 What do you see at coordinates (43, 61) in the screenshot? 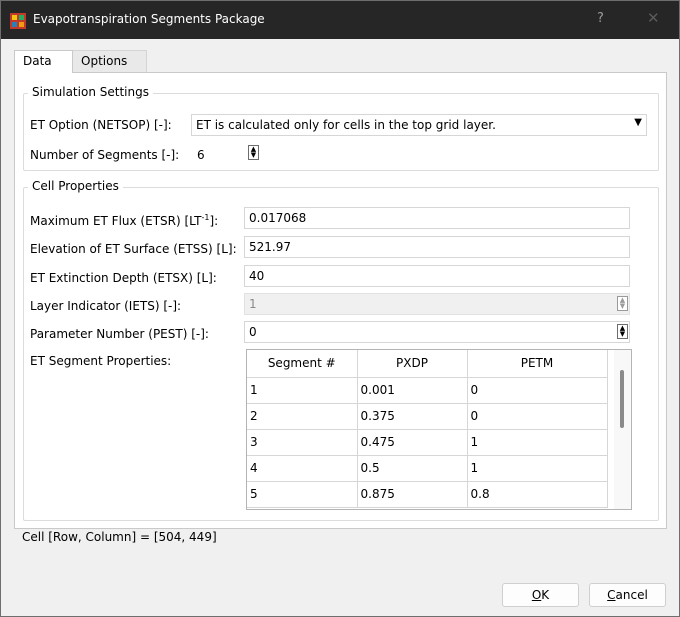
I see `tab-data: Data` at bounding box center [43, 61].